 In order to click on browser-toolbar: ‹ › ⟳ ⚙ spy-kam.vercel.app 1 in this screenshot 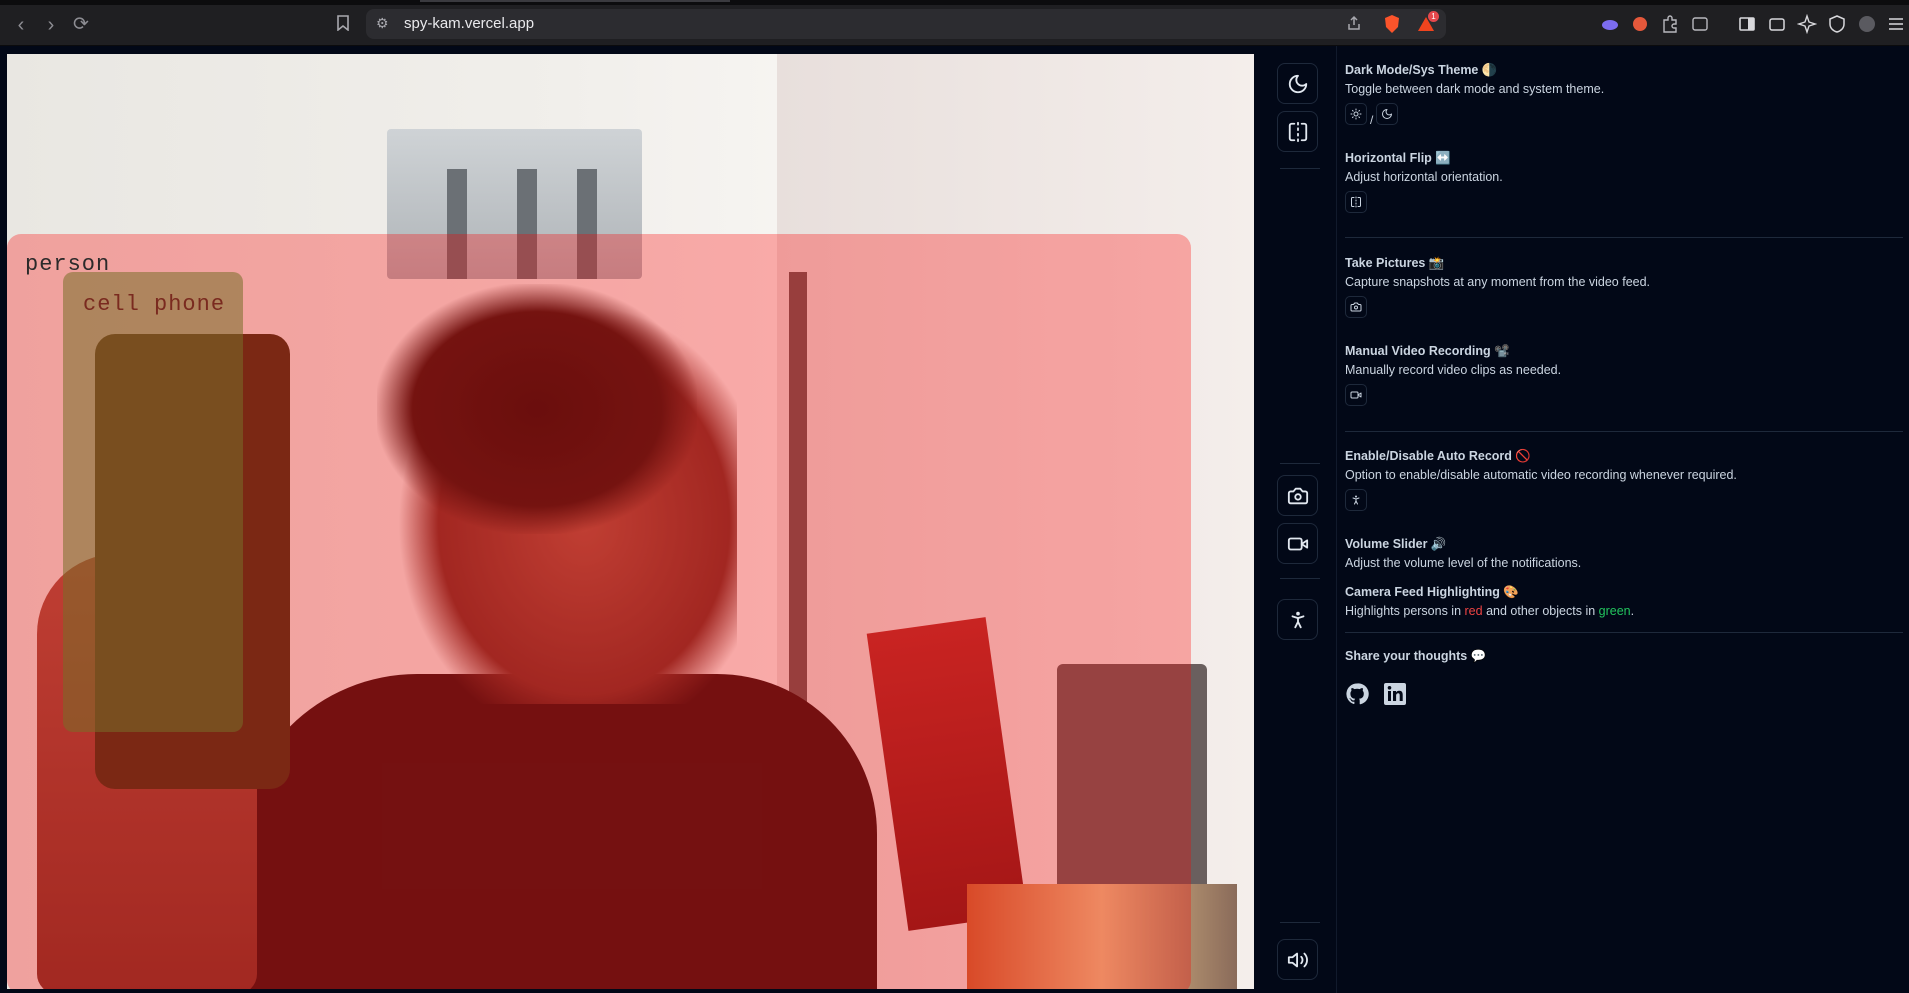, I will do `click(954, 23)`.